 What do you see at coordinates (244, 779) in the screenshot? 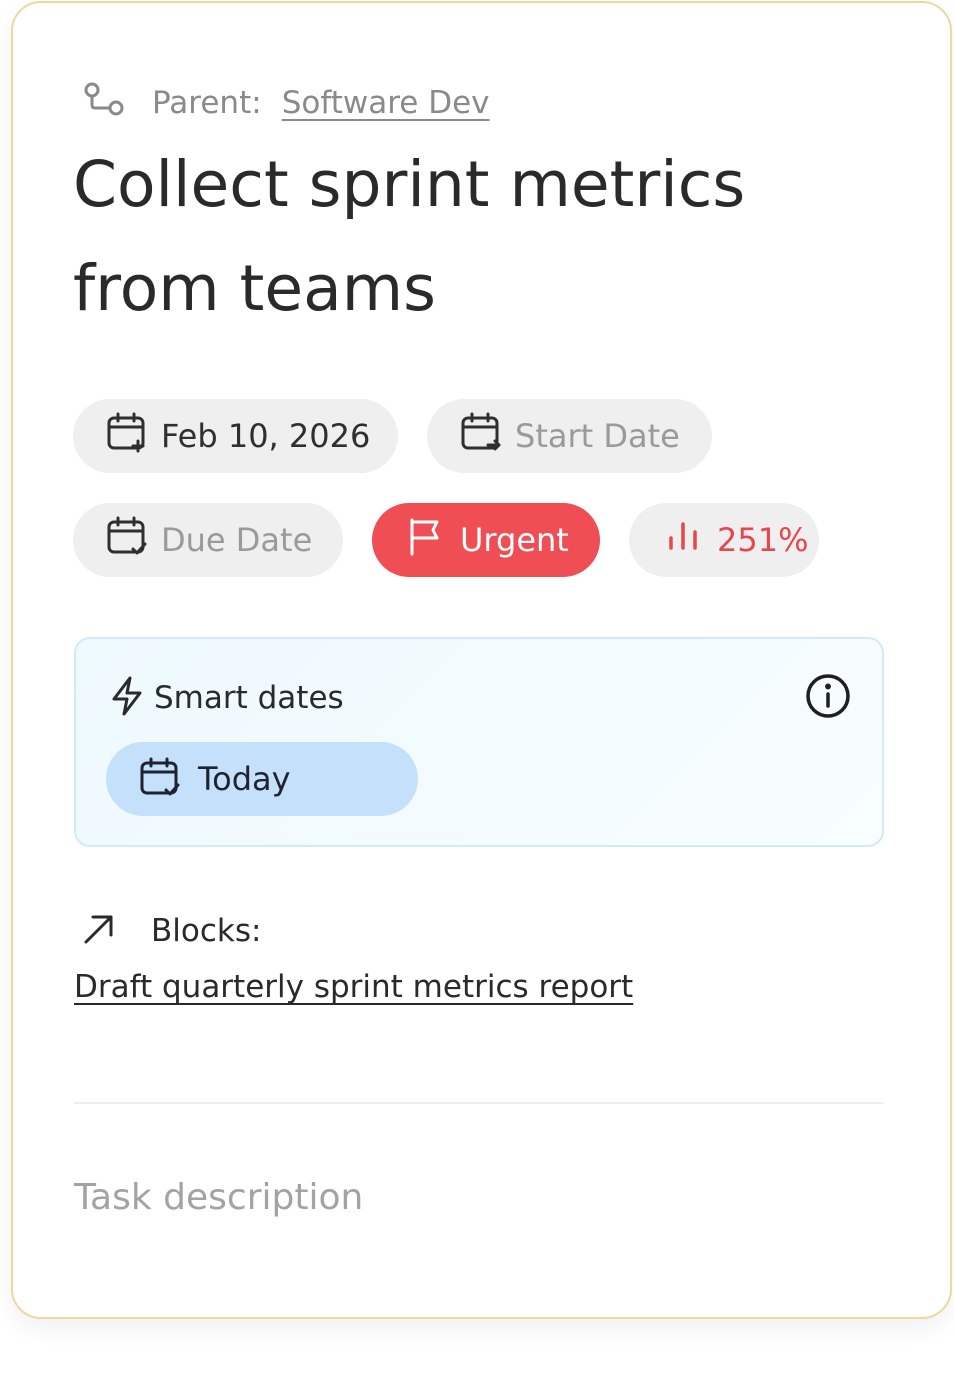
I see `today-label: Today` at bounding box center [244, 779].